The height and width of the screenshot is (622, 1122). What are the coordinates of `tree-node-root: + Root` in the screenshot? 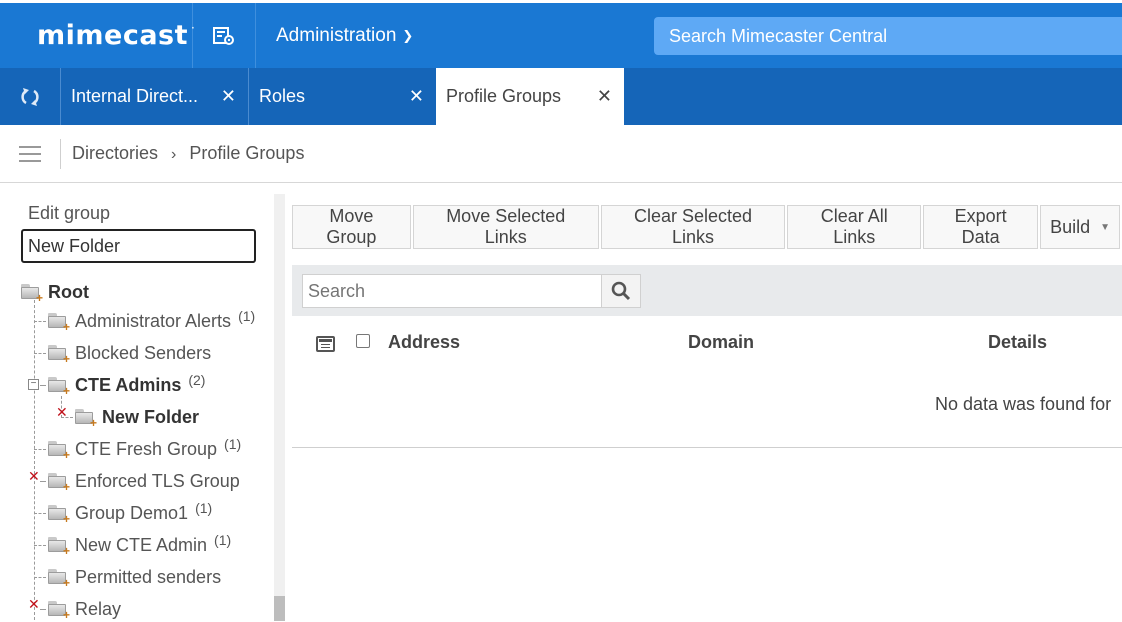 It's located at (55, 292).